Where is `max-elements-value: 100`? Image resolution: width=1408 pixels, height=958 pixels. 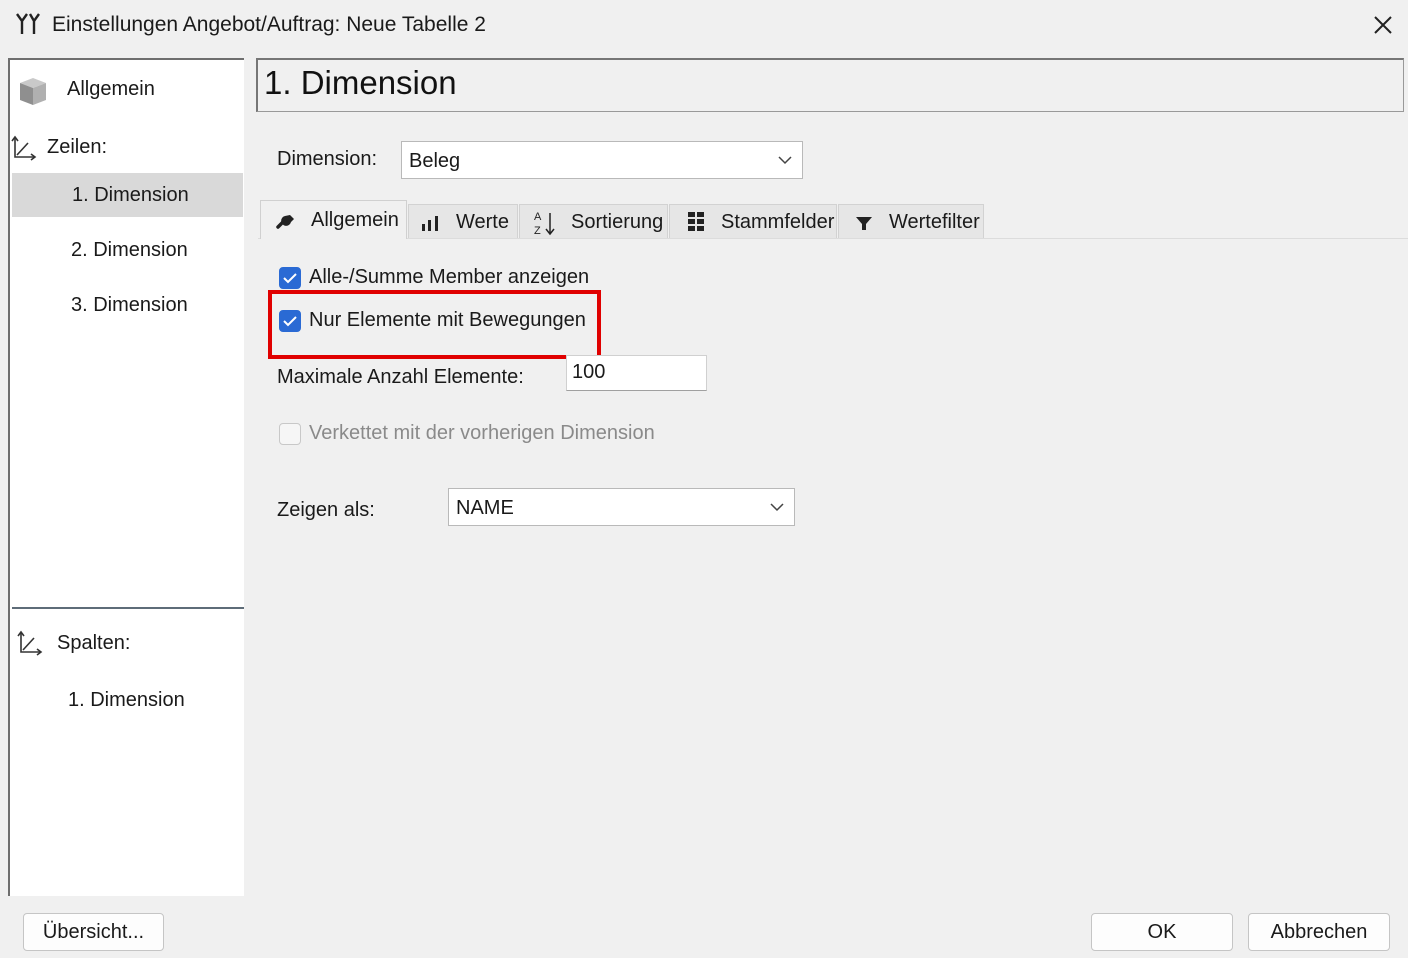 max-elements-value: 100 is located at coordinates (589, 372).